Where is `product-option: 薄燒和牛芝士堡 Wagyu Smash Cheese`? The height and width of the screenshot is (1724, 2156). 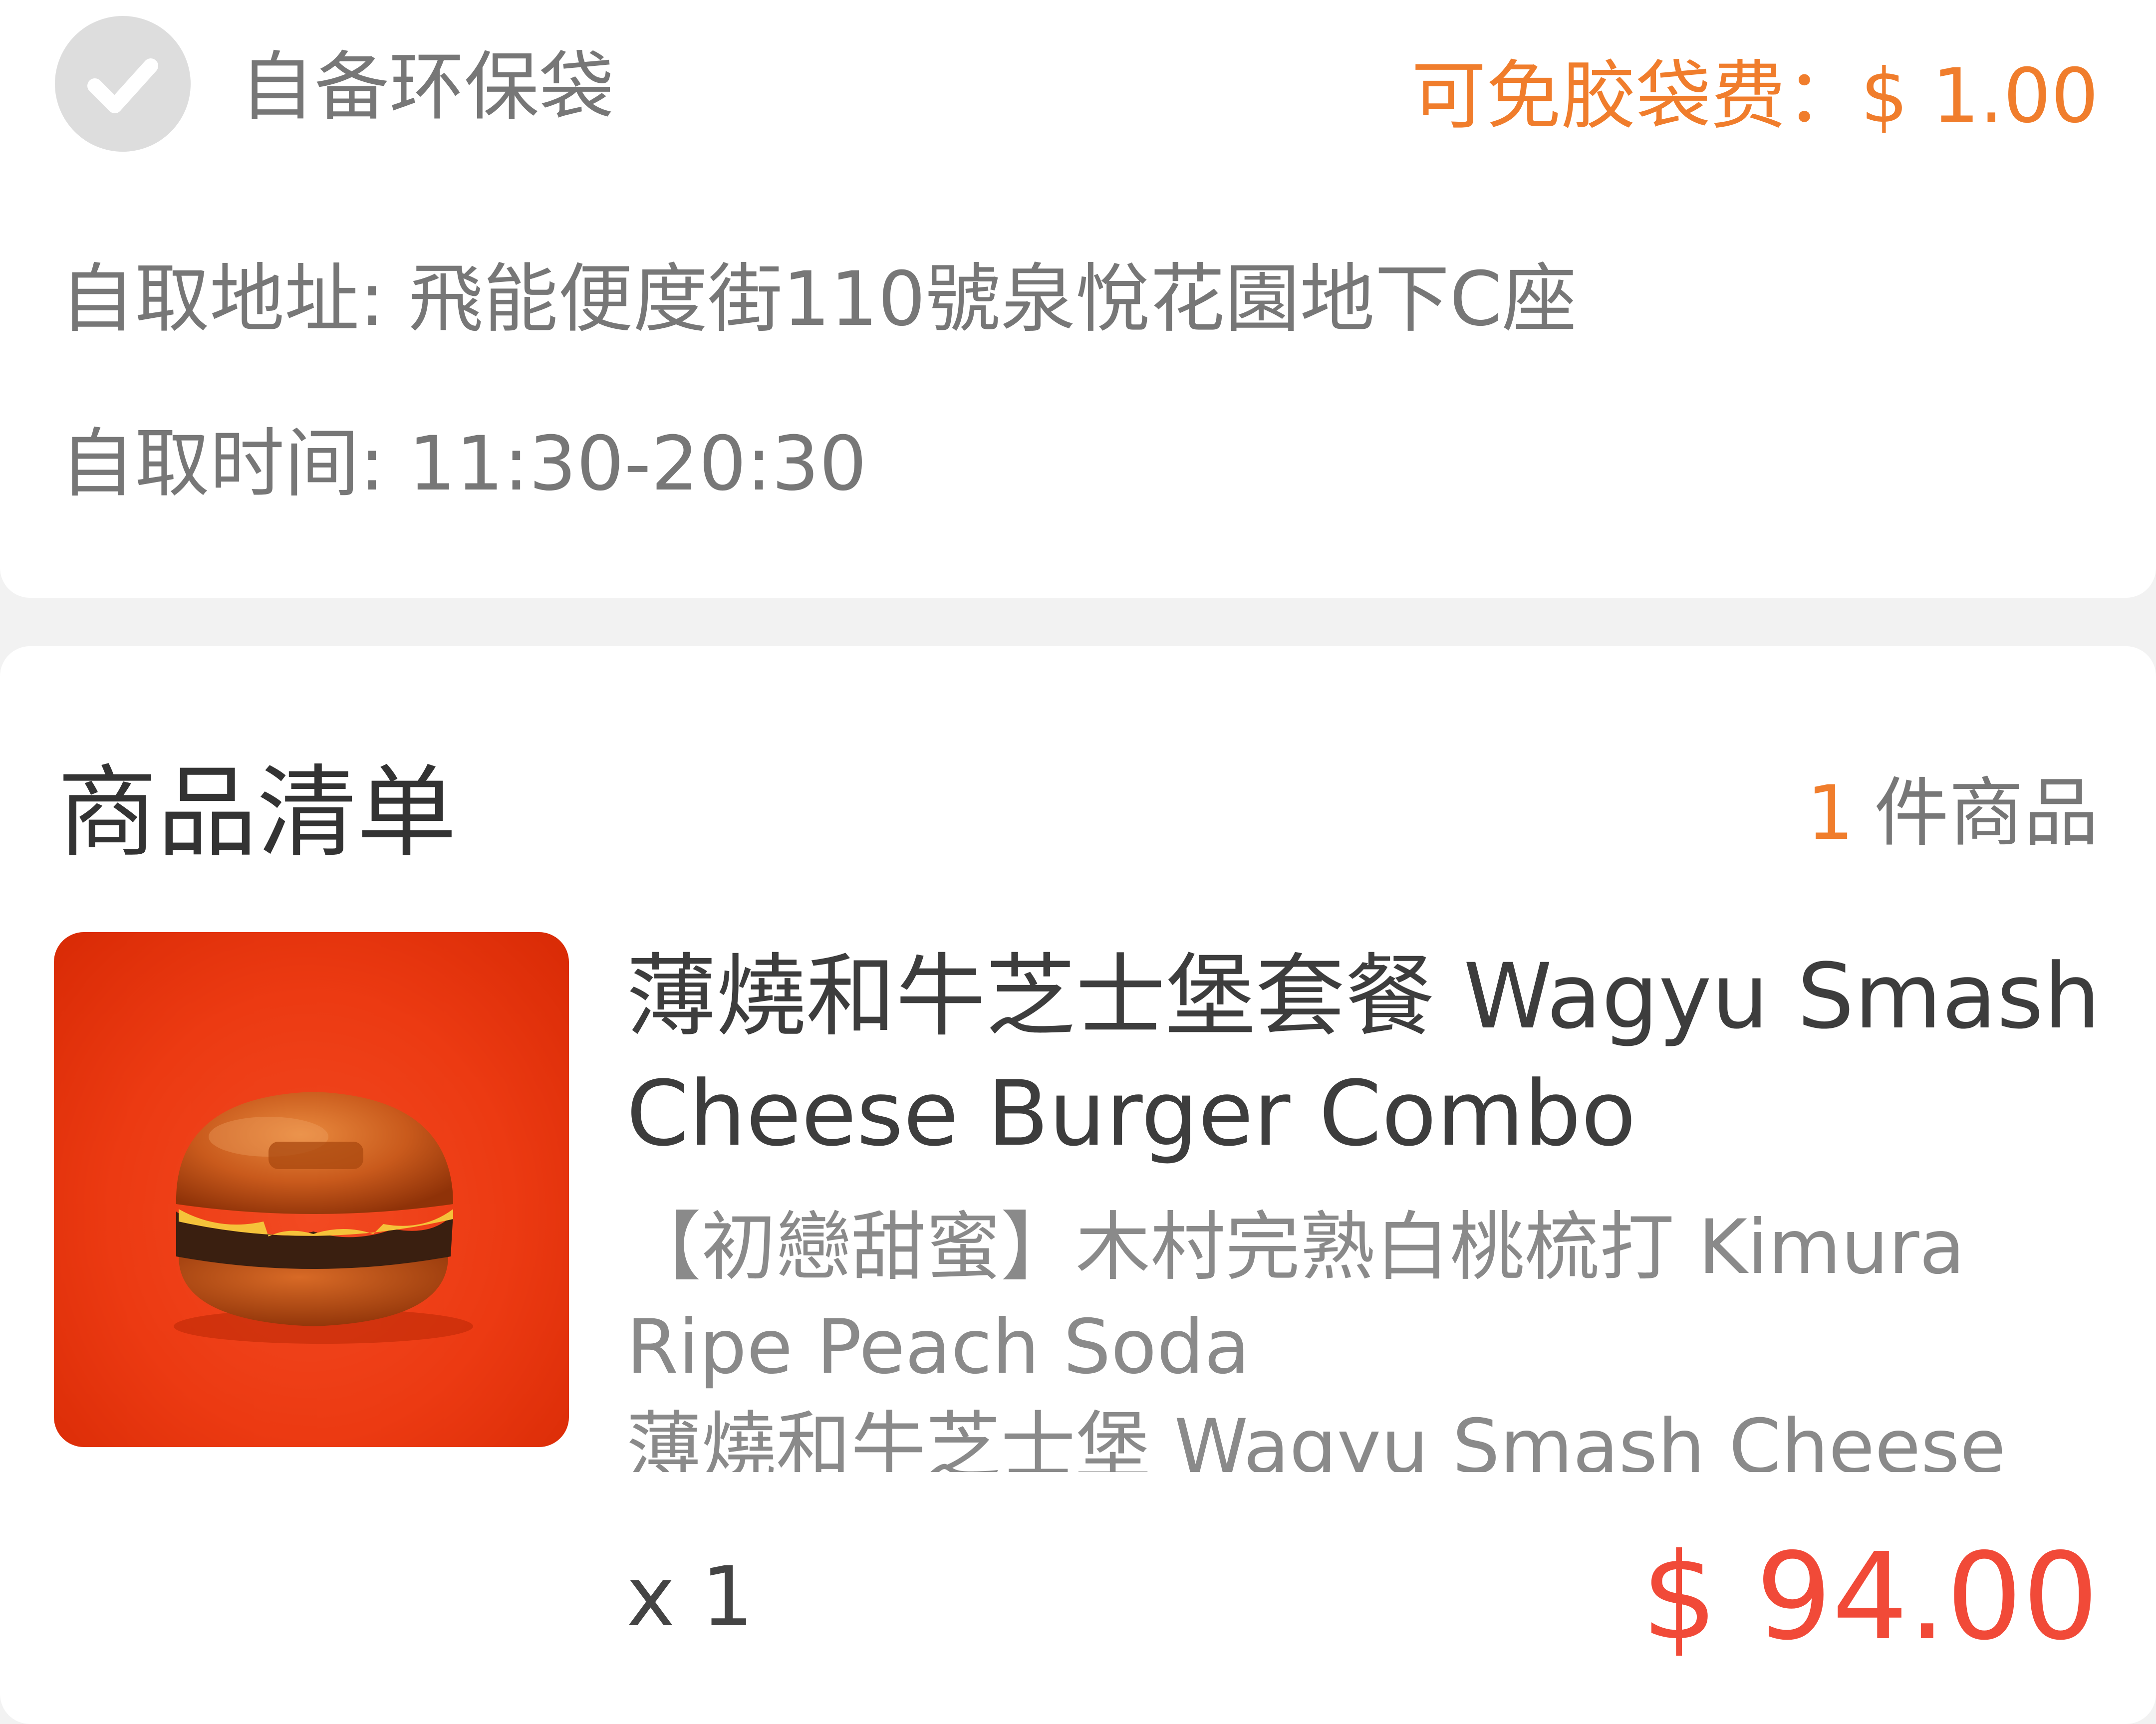 product-option: 薄燒和牛芝士堡 Wagyu Smash Cheese is located at coordinates (1316, 1438).